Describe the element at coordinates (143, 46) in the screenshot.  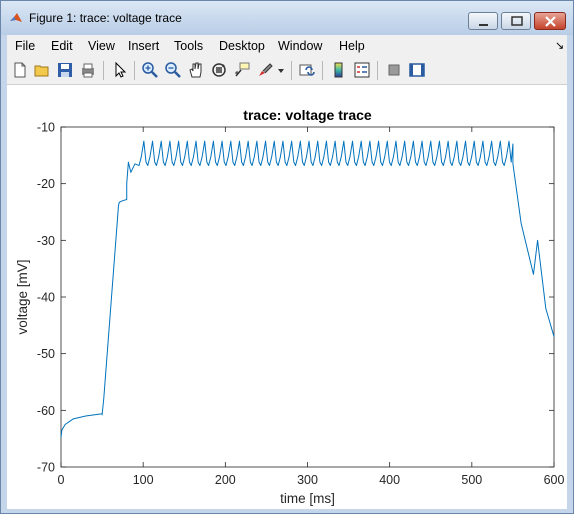
I see `menu-insert: Insert` at that location.